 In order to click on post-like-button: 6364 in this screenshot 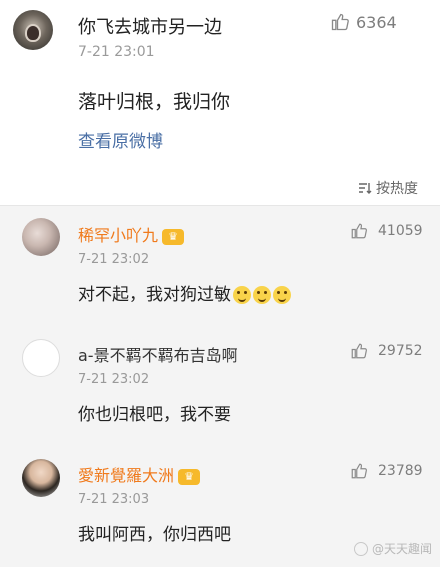, I will do `click(363, 22)`.